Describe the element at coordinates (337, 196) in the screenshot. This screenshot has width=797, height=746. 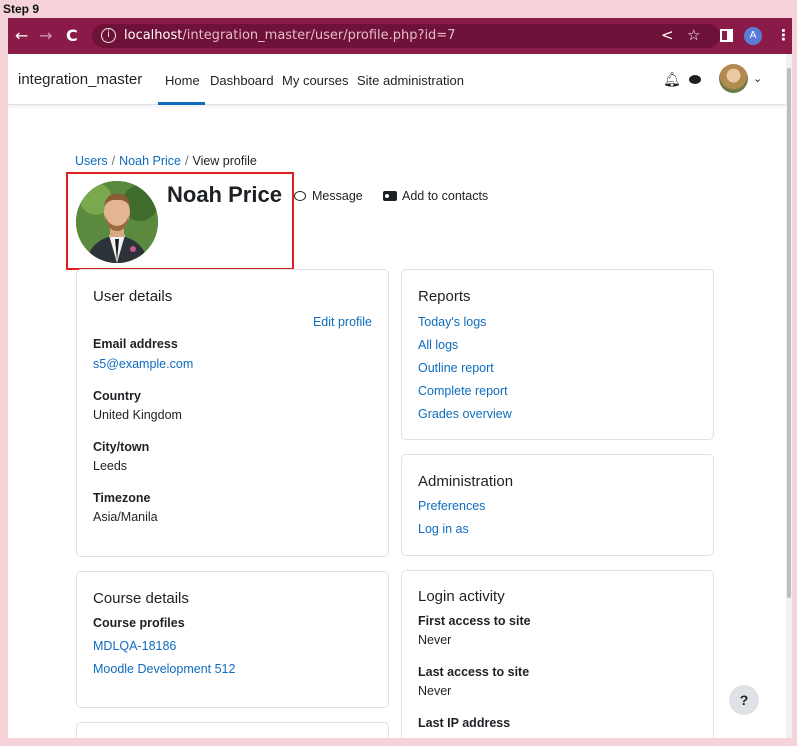
I see `message-label: Message` at that location.